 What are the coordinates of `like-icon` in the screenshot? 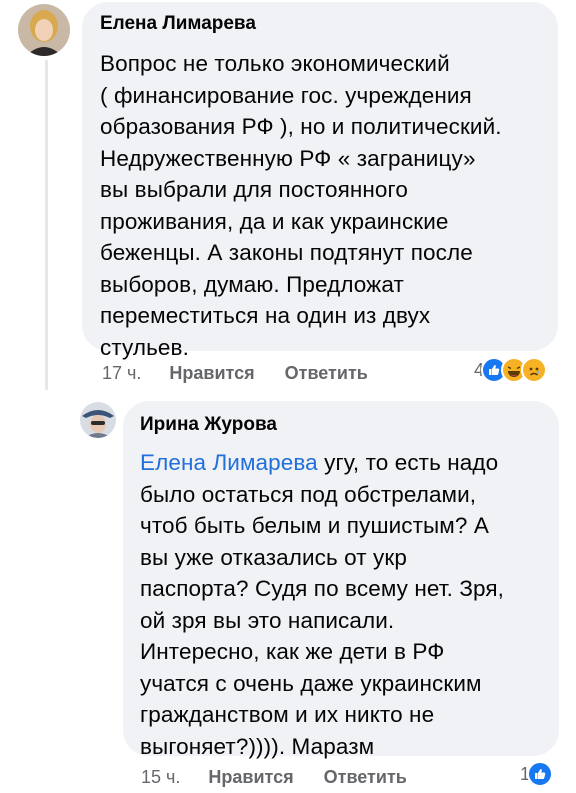 It's located at (540, 774).